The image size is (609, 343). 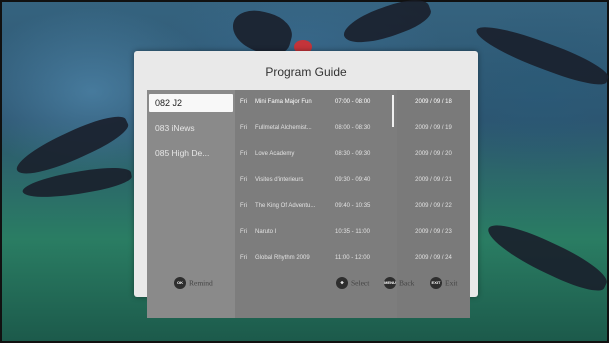 What do you see at coordinates (360, 283) in the screenshot?
I see `select-label: Select` at bounding box center [360, 283].